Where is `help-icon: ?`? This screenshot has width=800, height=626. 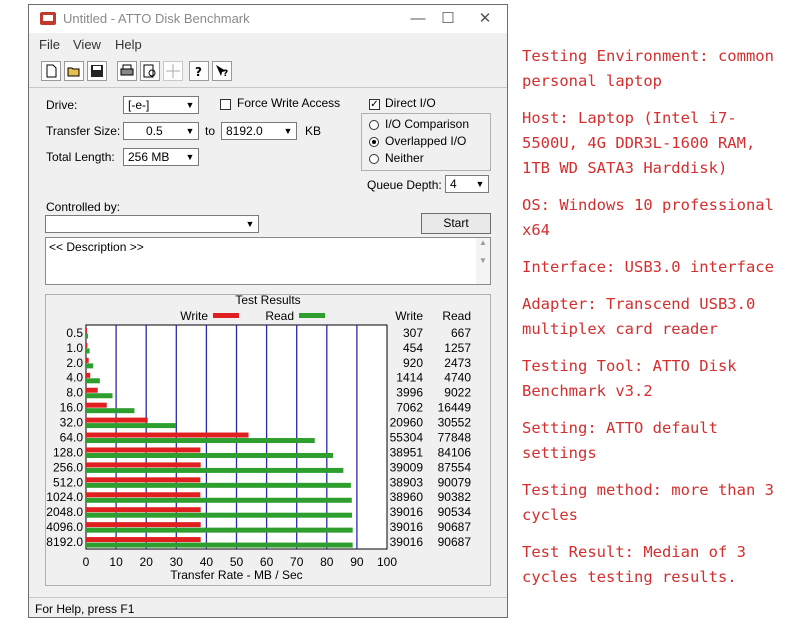 help-icon: ? is located at coordinates (199, 71).